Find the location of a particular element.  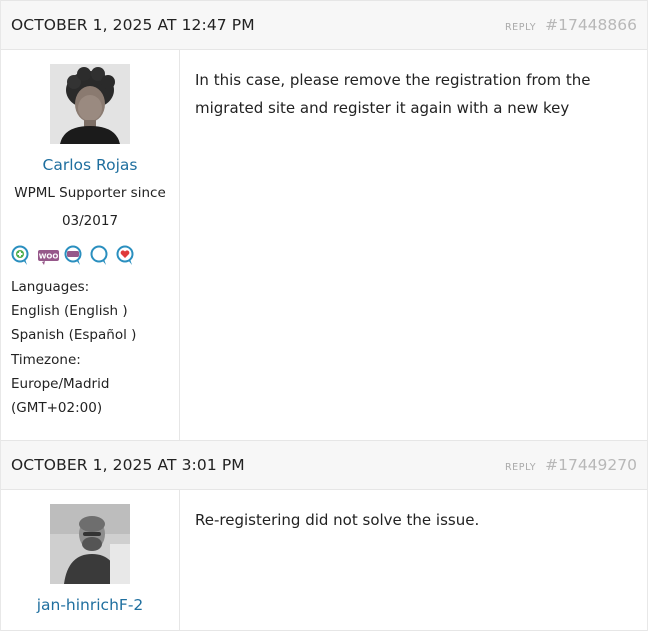

author-name-link: jan-hinrichF-2 is located at coordinates (90, 605).